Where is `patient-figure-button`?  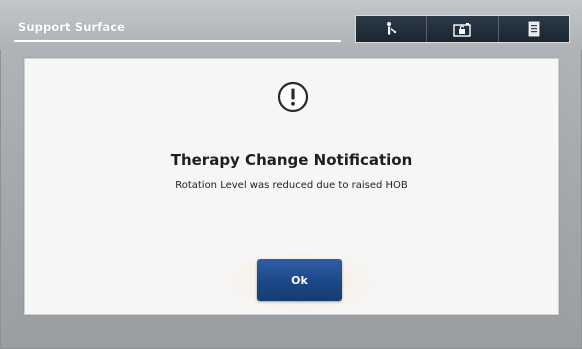 patient-figure-button is located at coordinates (392, 29).